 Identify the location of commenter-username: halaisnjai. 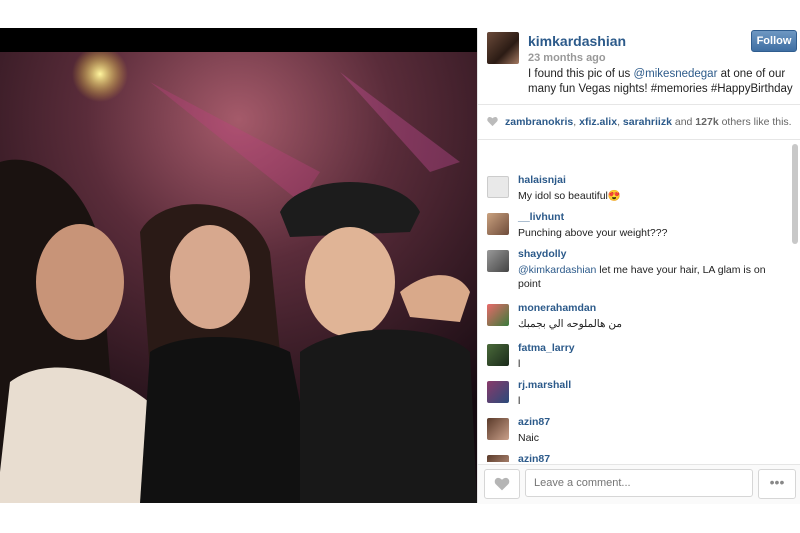
(542, 180).